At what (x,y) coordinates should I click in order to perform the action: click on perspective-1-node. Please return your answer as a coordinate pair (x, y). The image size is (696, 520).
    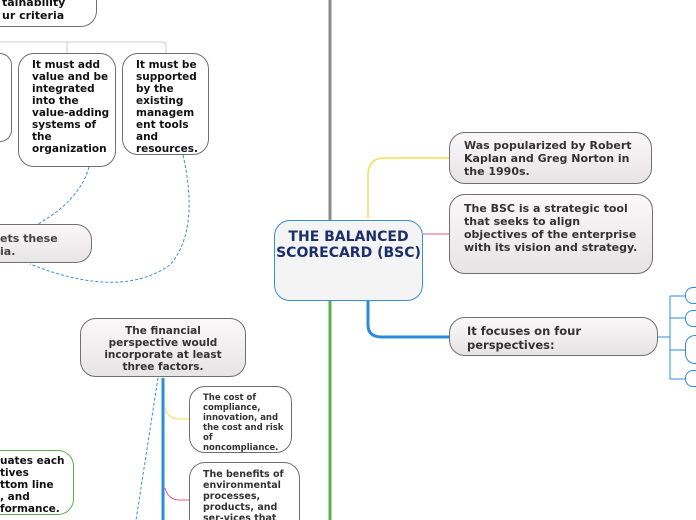
    Looking at the image, I should click on (690, 295).